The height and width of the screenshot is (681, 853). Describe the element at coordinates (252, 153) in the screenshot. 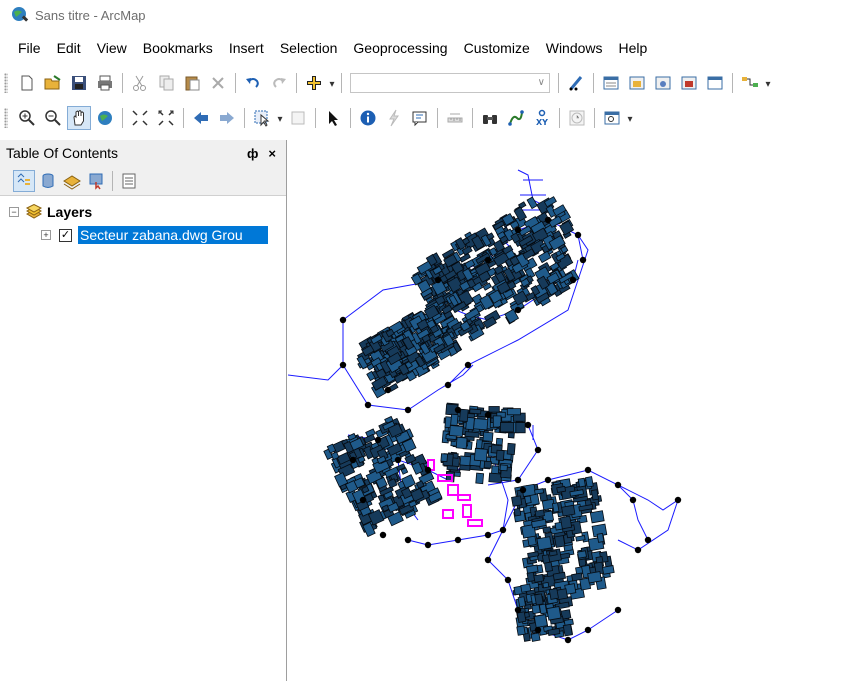

I see `pin-icon: ф` at that location.